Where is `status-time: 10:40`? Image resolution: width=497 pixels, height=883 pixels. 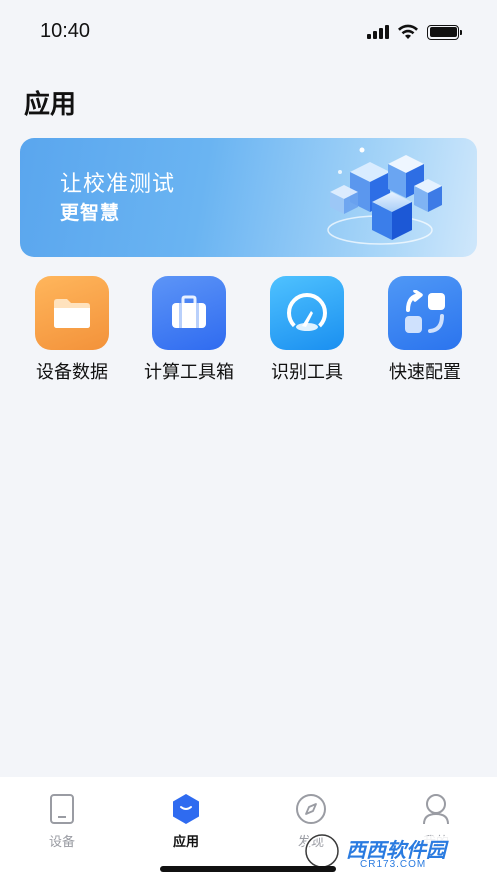
status-time: 10:40 is located at coordinates (65, 31).